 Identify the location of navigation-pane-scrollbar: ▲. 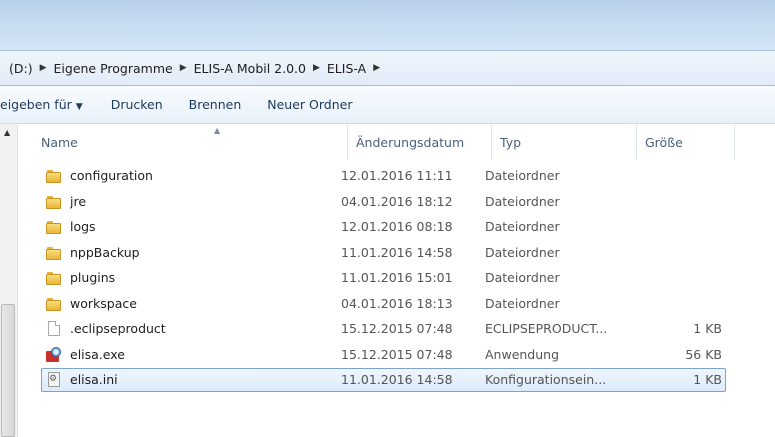
(9, 280).